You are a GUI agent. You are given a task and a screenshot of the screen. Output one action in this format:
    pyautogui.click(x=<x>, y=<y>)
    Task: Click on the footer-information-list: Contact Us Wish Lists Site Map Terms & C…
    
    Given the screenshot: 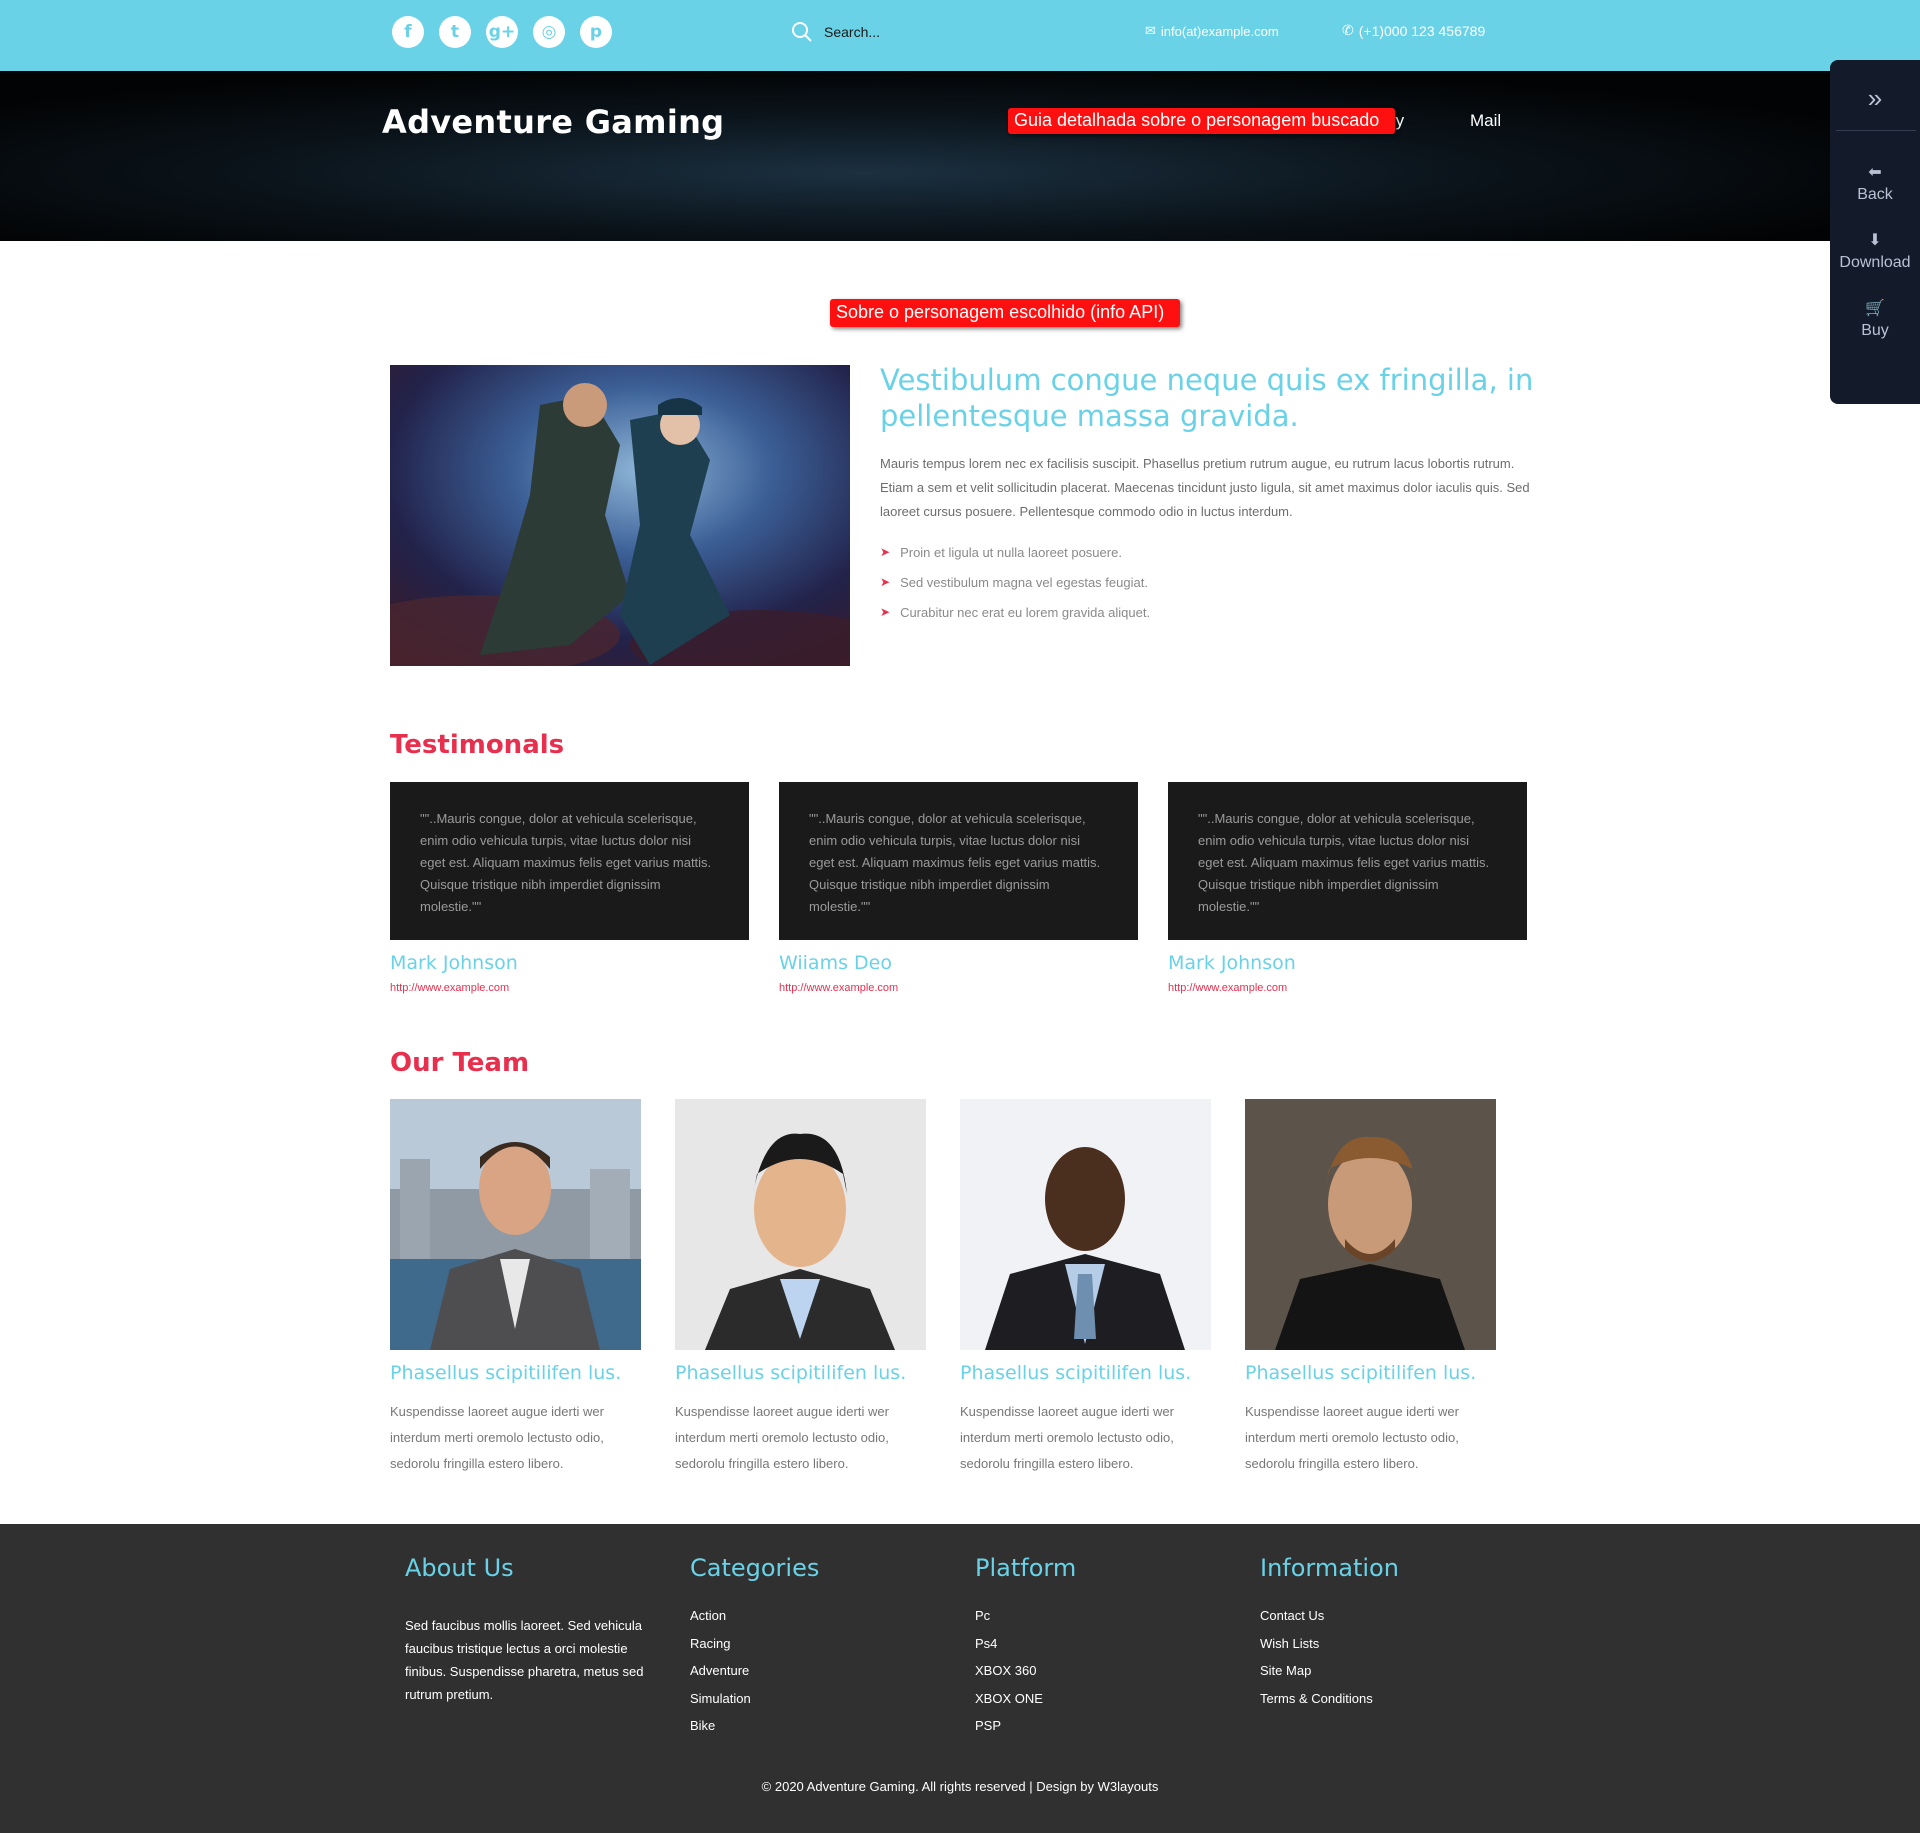 What is the action you would take?
    pyautogui.click(x=1316, y=1663)
    